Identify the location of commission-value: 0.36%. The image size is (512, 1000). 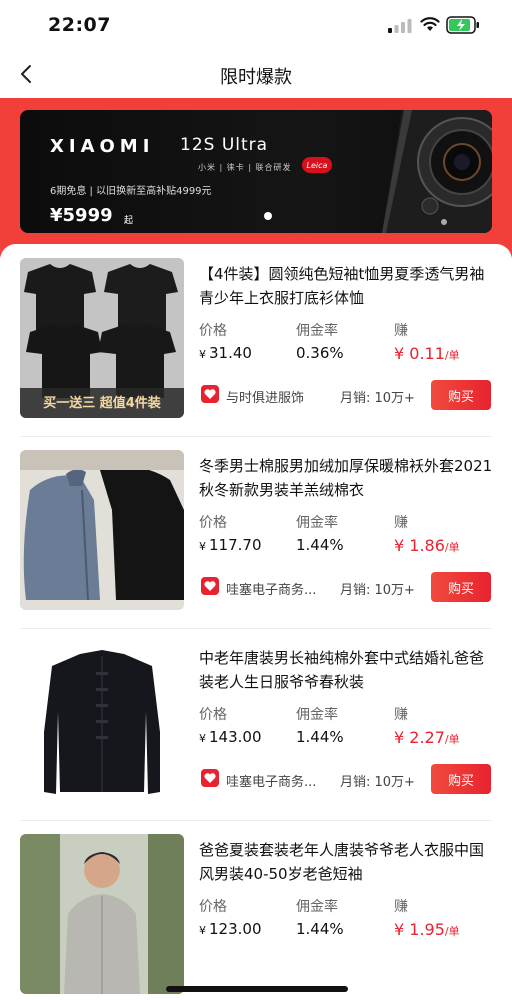
(320, 353).